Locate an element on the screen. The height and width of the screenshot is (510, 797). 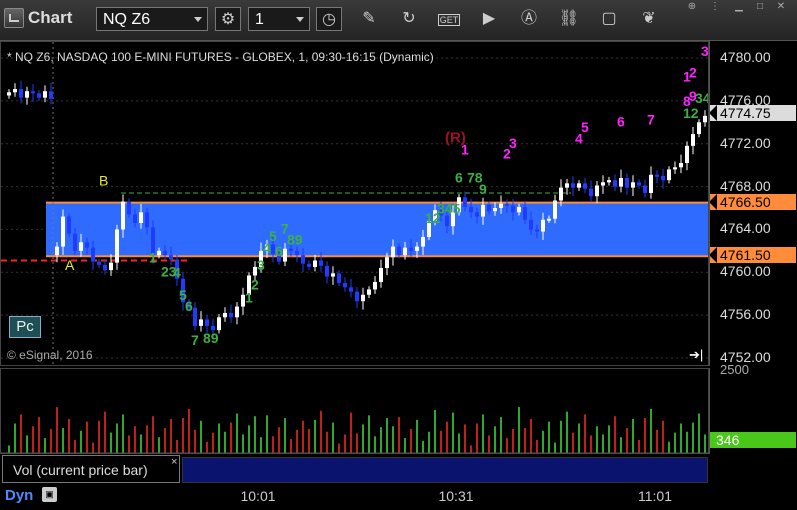
setup-count-label: 6 is located at coordinates (279, 251).